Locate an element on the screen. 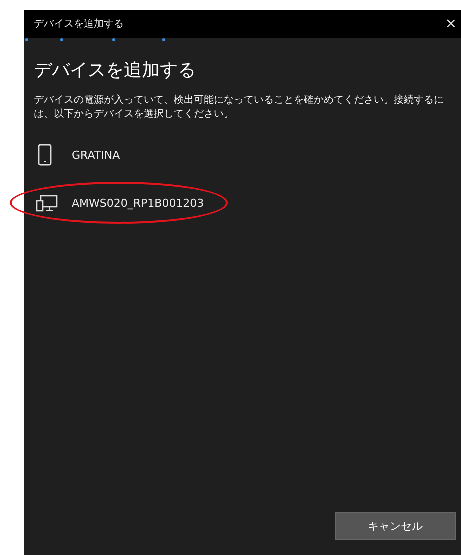 The width and height of the screenshot is (461, 555). dialog-heading: デバイスを追加する is located at coordinates (115, 70).